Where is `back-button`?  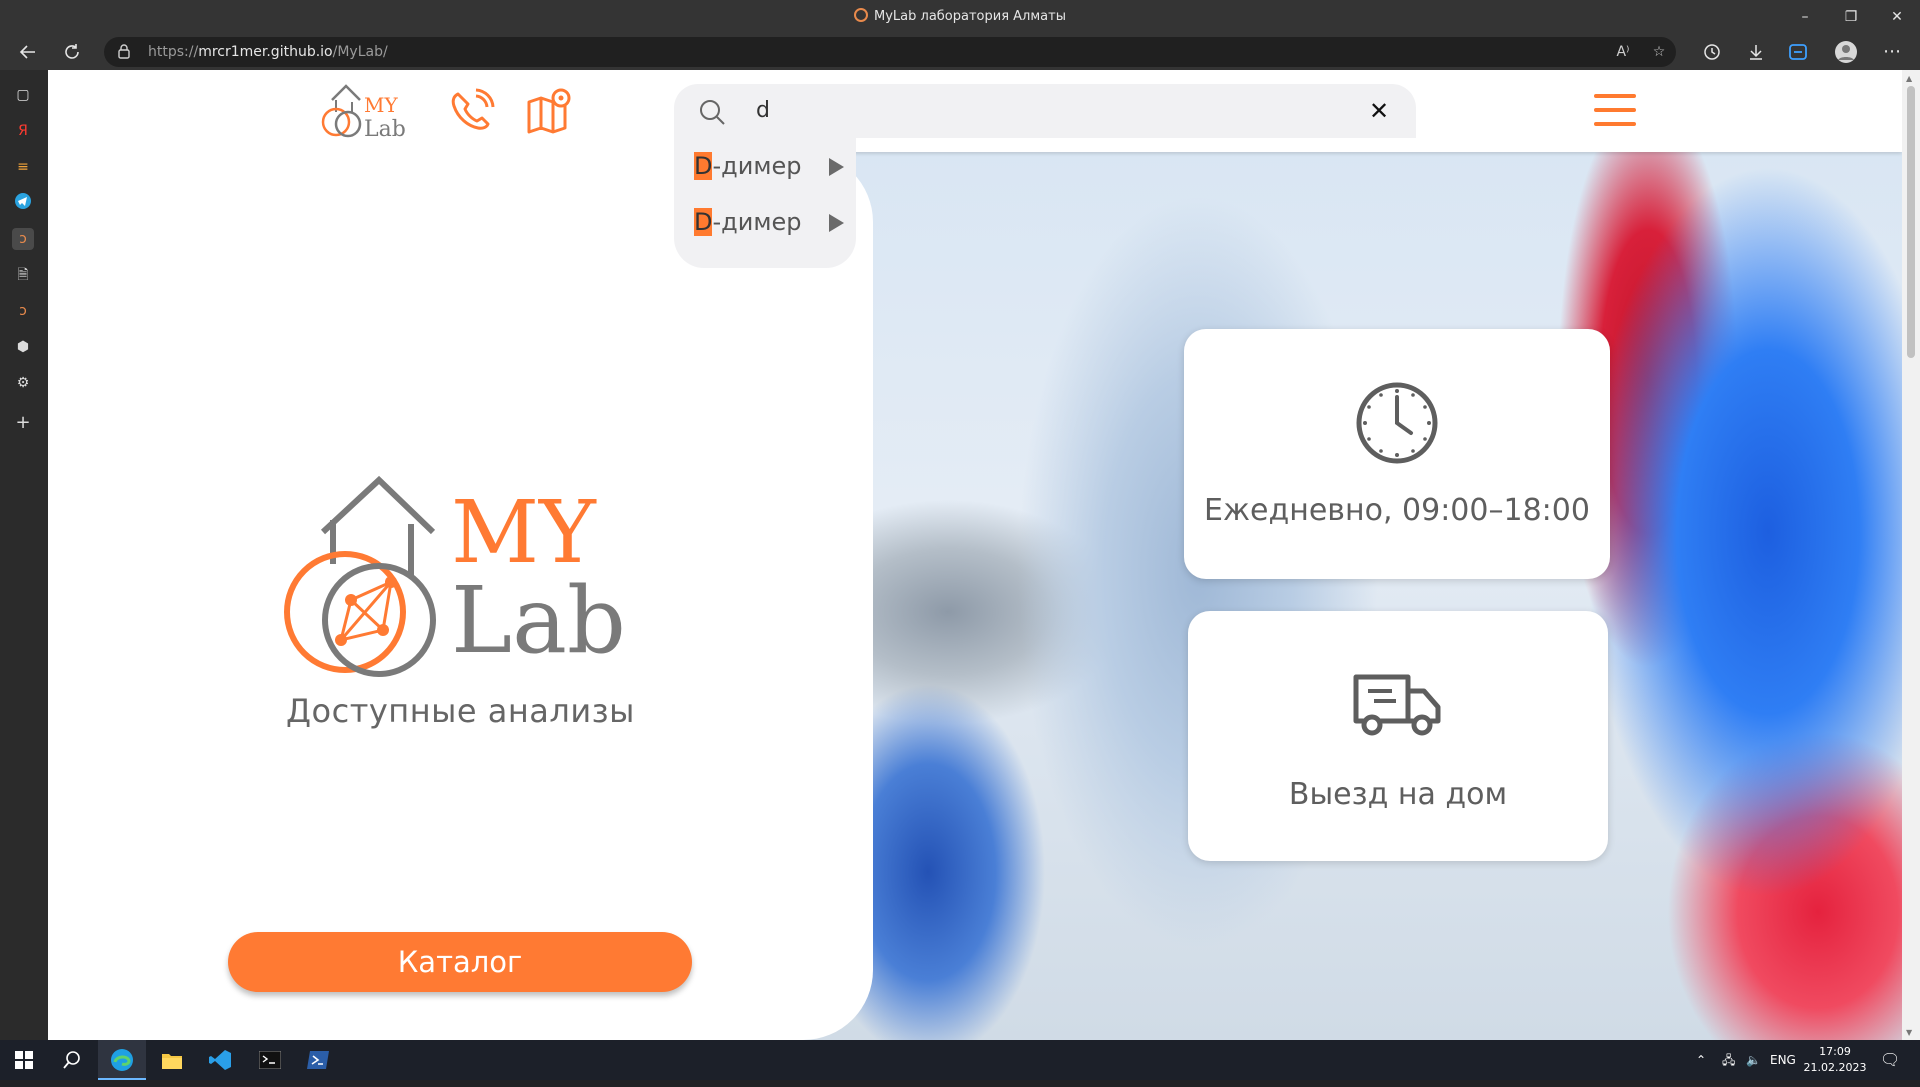 back-button is located at coordinates (28, 52).